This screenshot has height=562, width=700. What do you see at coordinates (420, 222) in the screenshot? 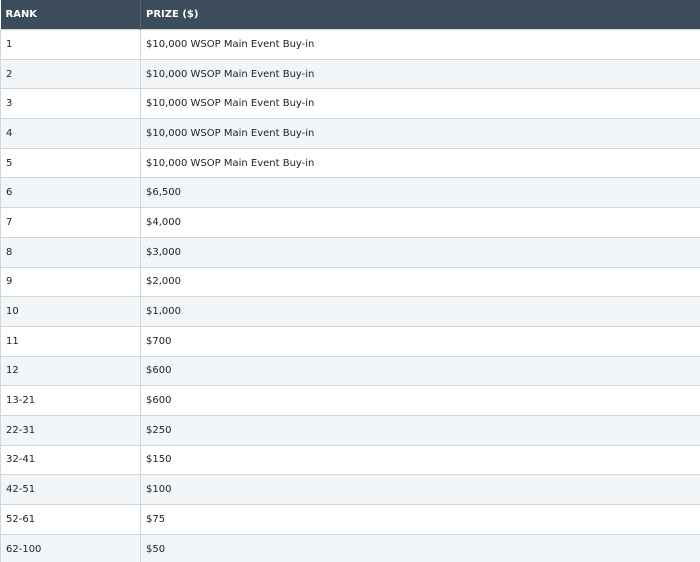
I see `prize-cell: $4,000` at bounding box center [420, 222].